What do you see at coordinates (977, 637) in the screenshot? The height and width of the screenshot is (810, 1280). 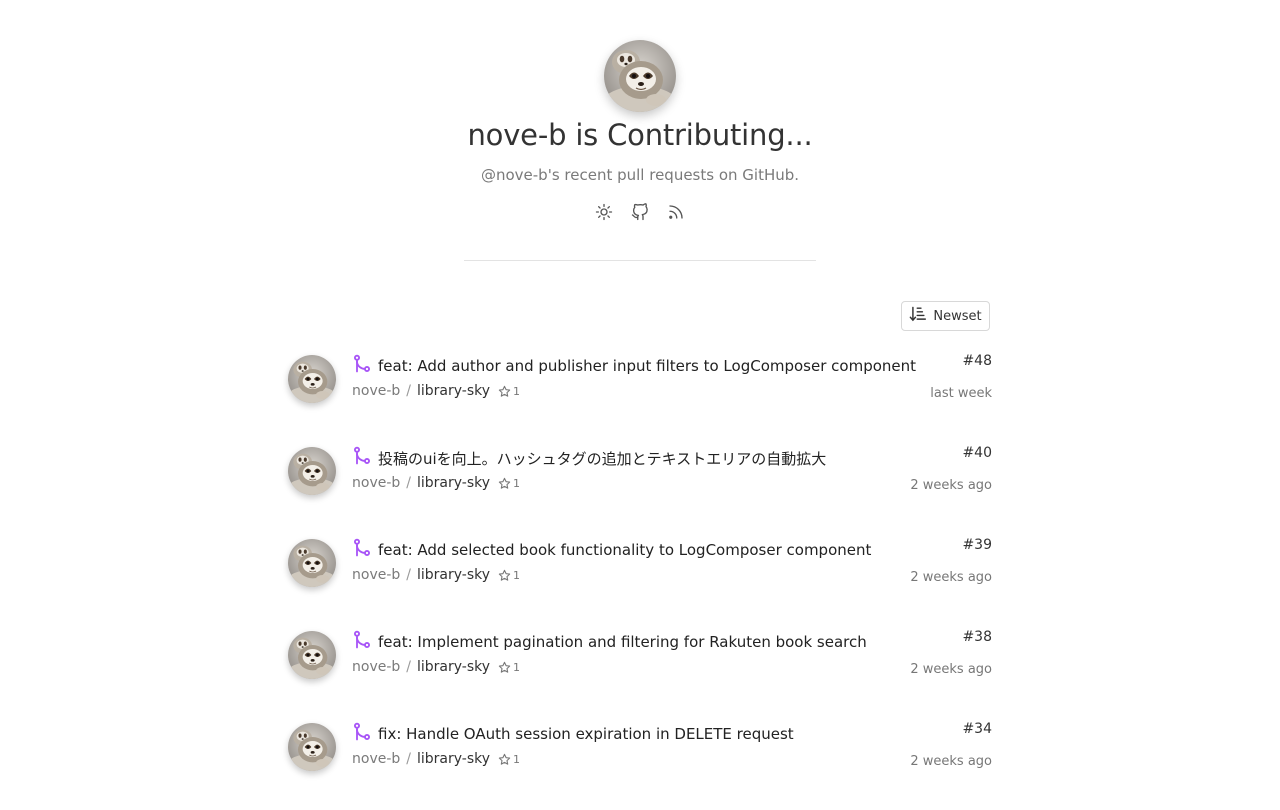 I see `pr-number: #38` at bounding box center [977, 637].